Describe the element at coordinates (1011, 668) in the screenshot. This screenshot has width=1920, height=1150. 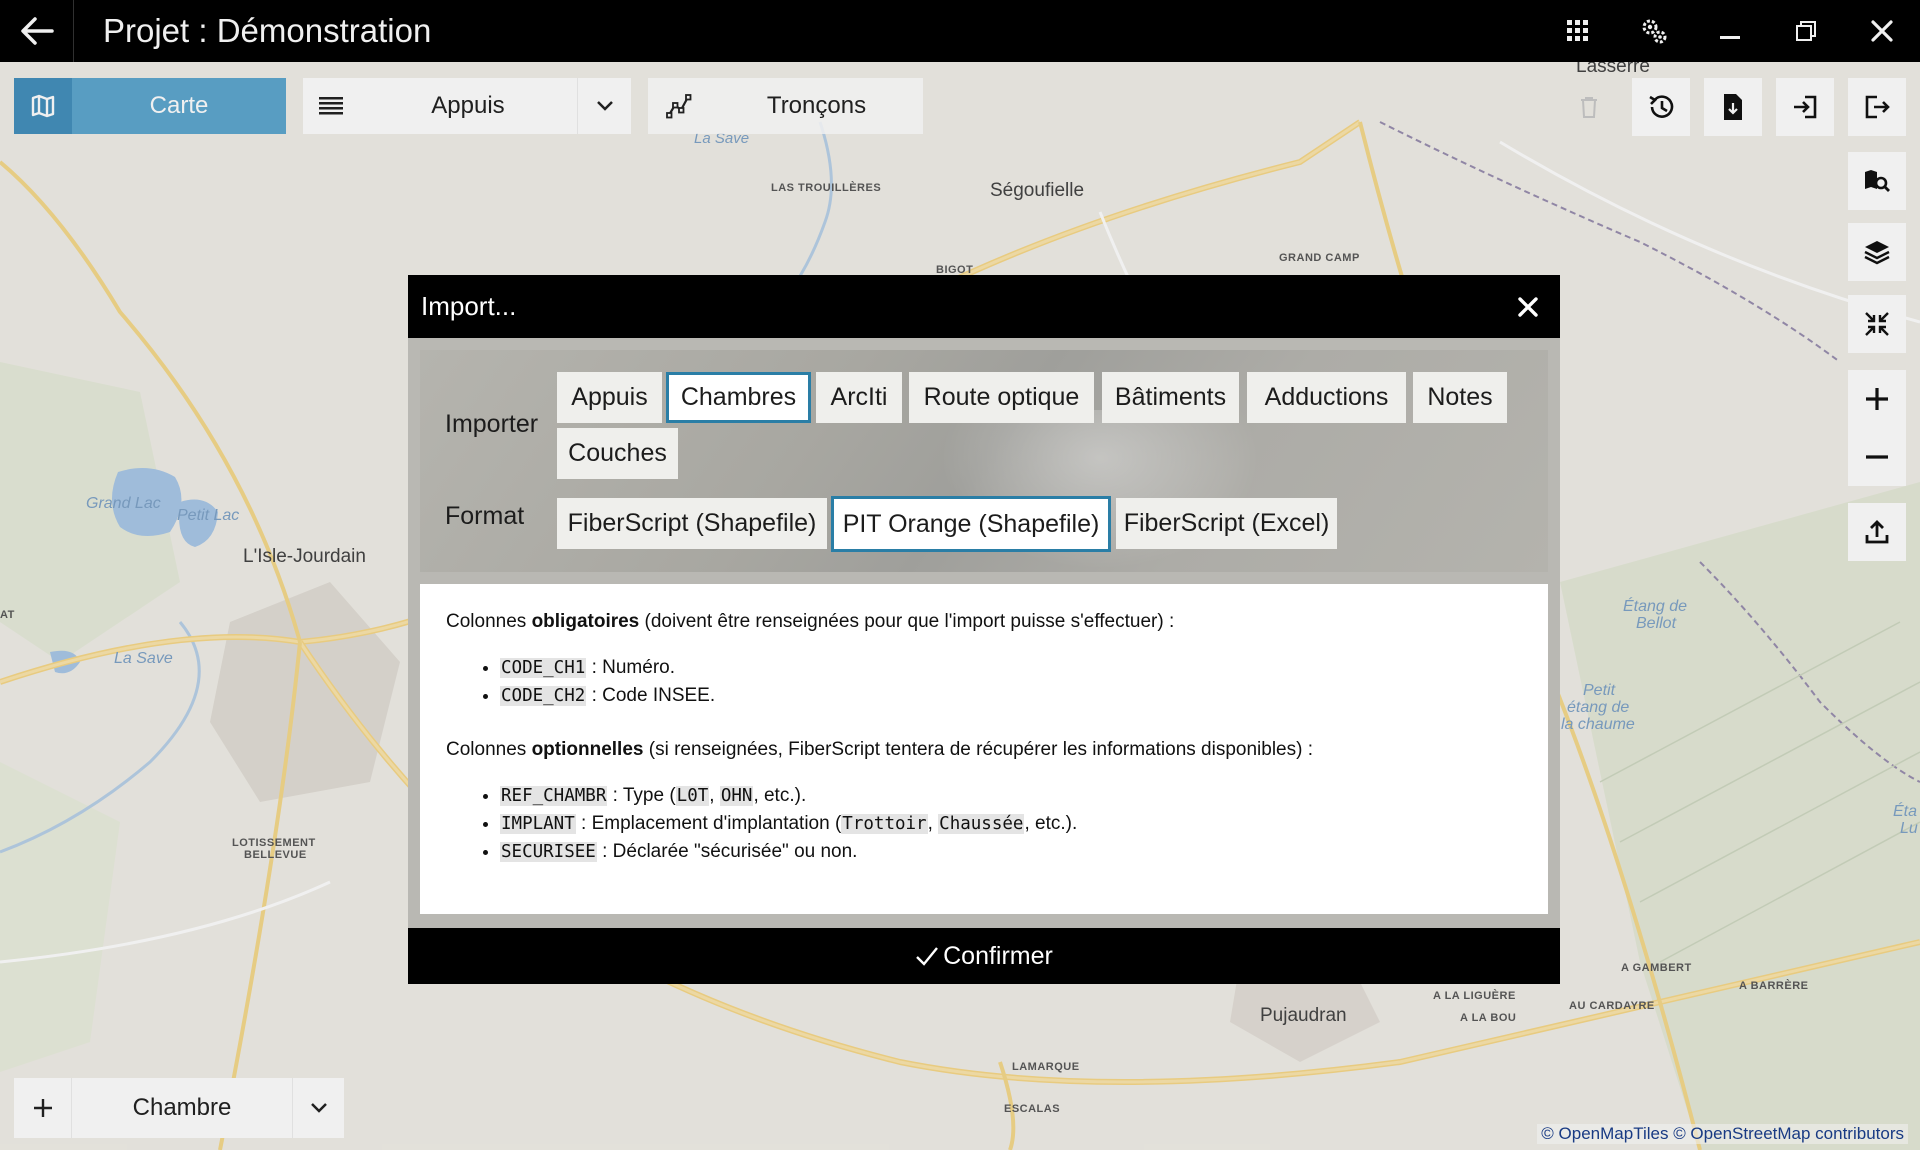
I see `list-item: CODE_CH1 : Numéro.` at that location.